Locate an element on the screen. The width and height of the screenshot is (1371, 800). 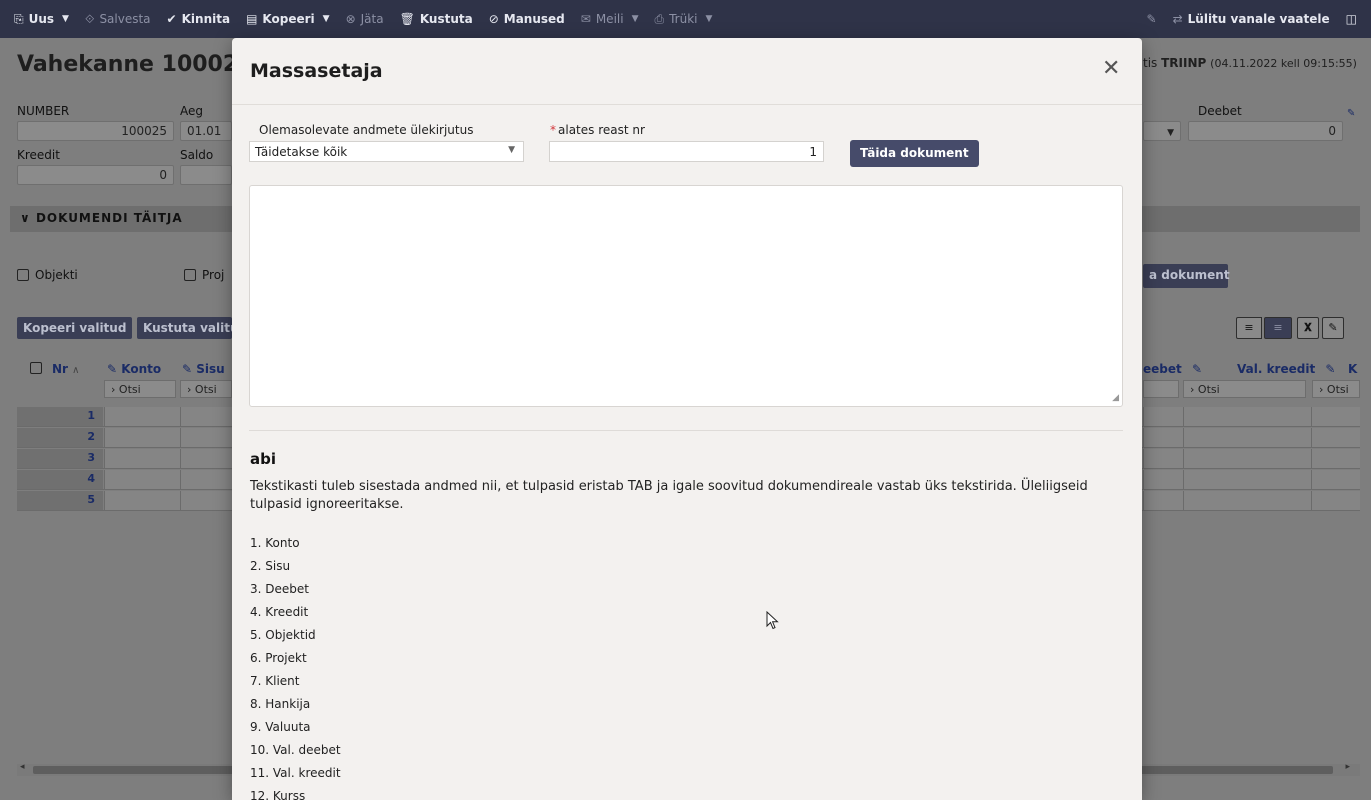
aeg-label: Aeg is located at coordinates (191, 111).